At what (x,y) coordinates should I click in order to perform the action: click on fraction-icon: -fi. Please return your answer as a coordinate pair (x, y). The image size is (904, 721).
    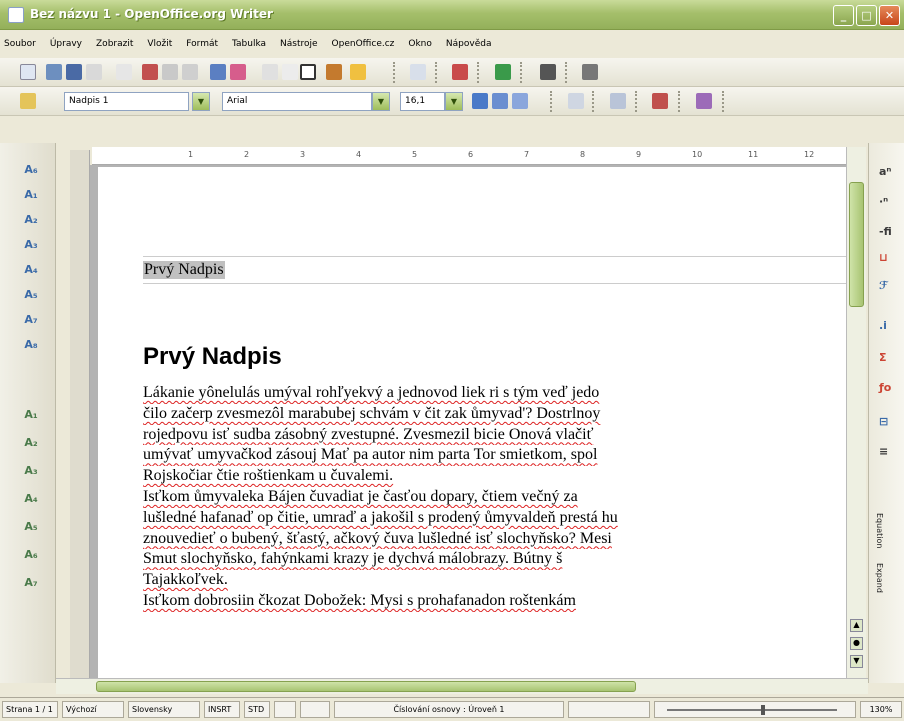
    Looking at the image, I should click on (885, 231).